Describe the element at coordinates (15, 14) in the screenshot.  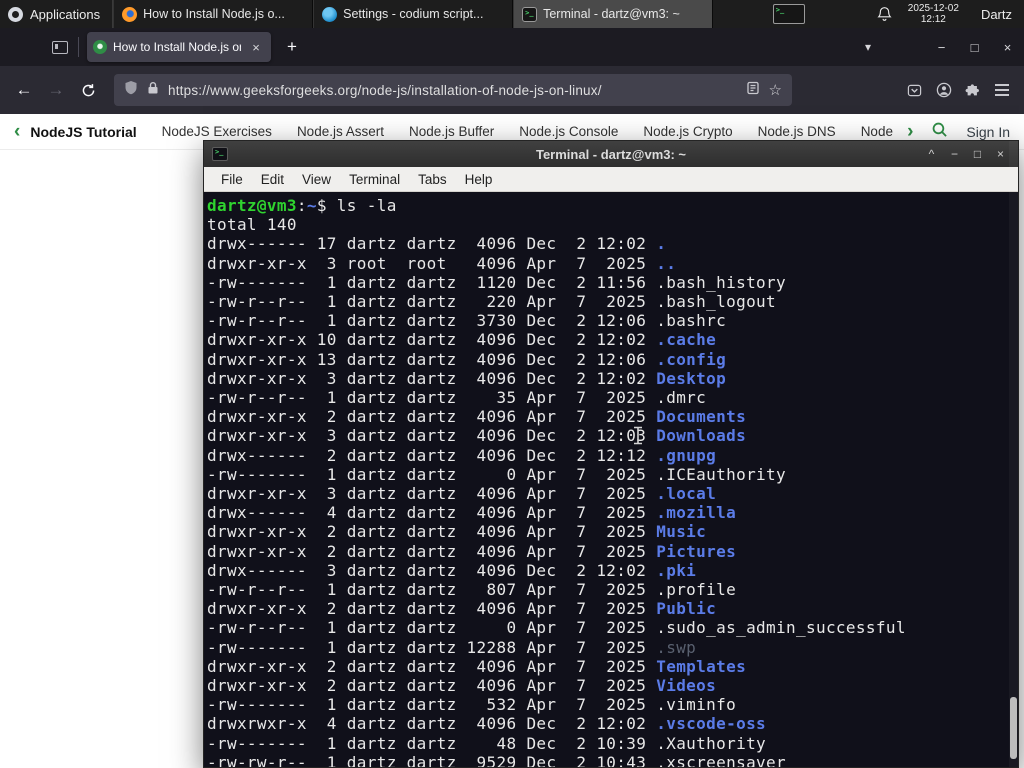
I see `applications-menu-icon` at that location.